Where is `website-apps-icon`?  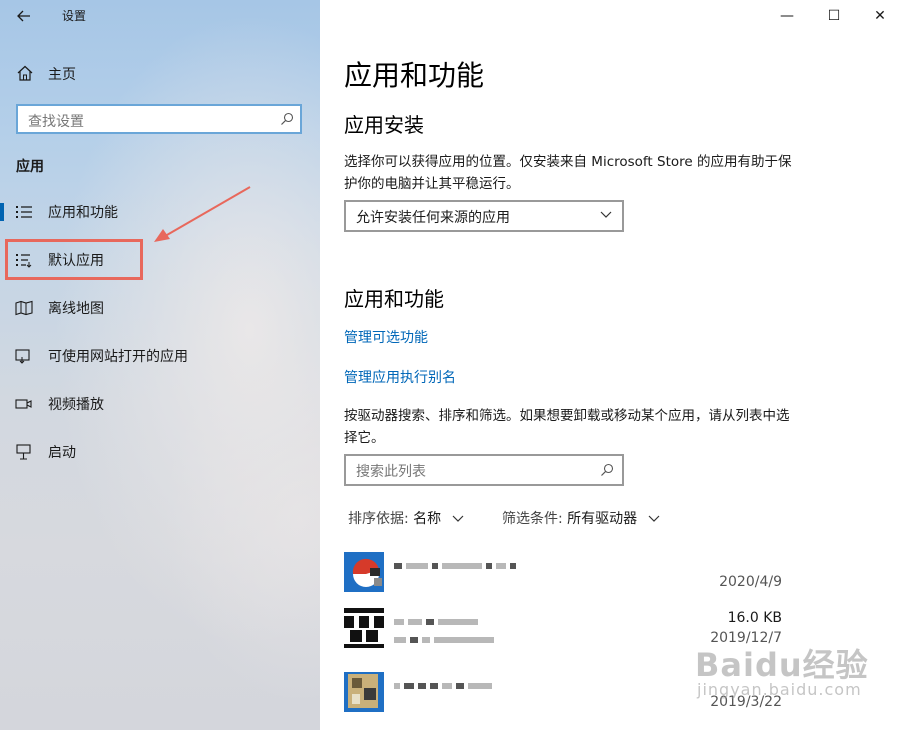
website-apps-icon is located at coordinates (22, 356).